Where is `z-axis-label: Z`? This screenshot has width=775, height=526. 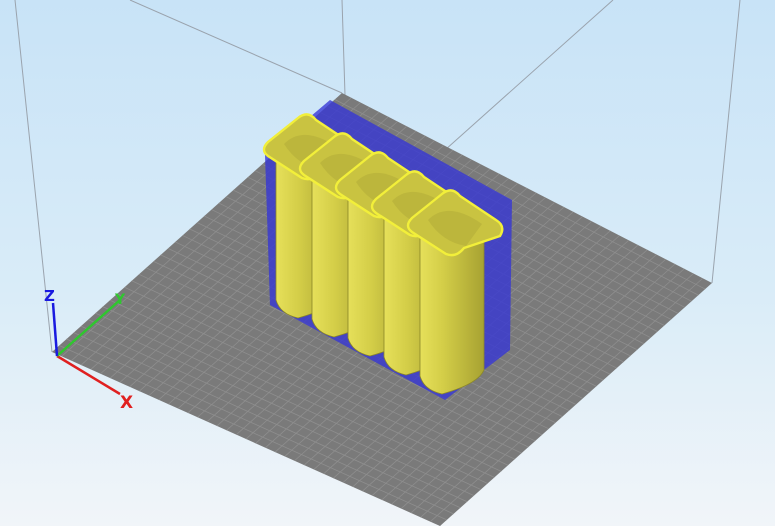 z-axis-label: Z is located at coordinates (49, 296).